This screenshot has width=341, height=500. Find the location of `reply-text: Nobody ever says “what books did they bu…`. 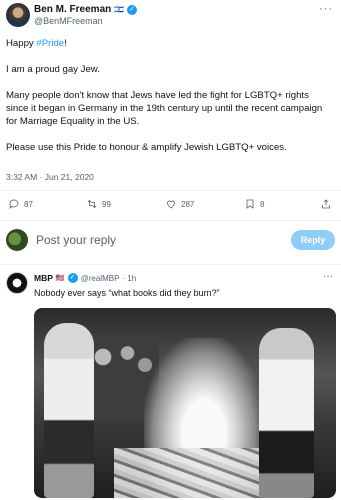

reply-text: Nobody ever says “what books did they bu… is located at coordinates (127, 293).